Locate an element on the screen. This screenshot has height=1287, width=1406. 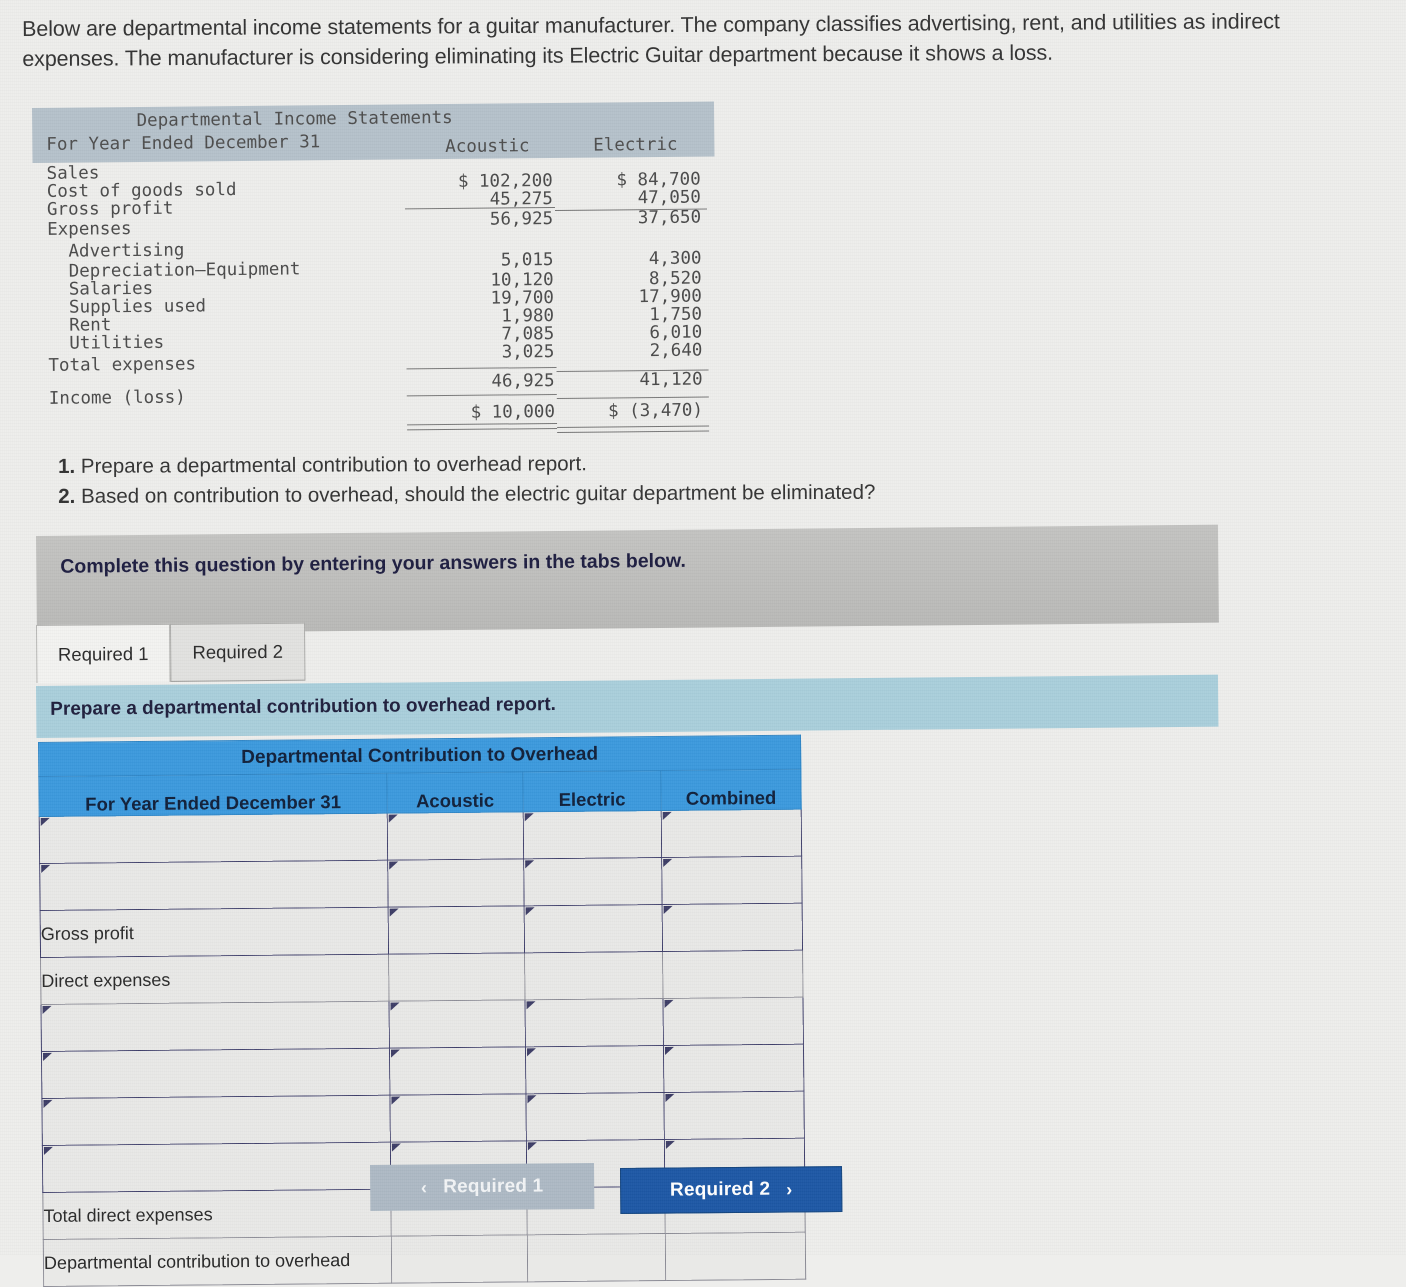
next-required-2-button: Required 2 › is located at coordinates (731, 1190).